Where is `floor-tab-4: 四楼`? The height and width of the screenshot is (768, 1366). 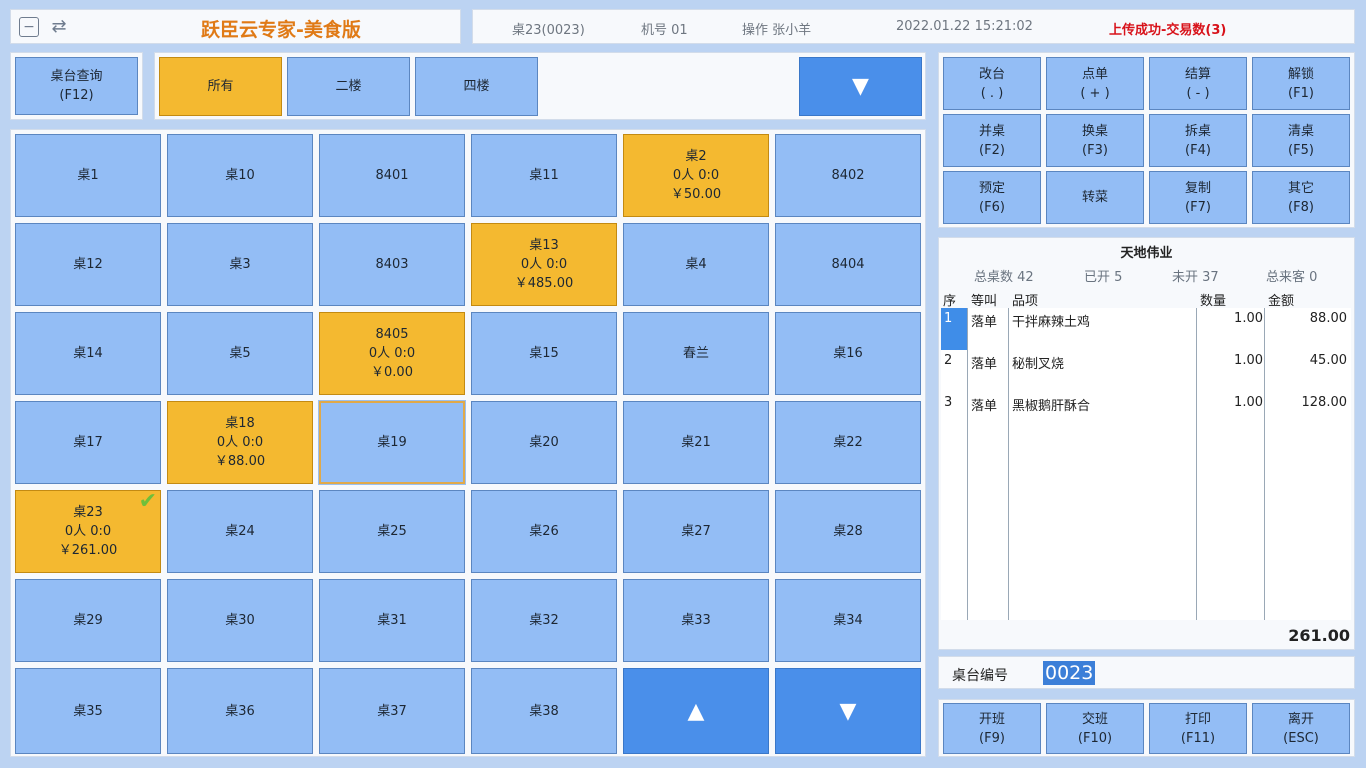
floor-tab-4: 四楼 is located at coordinates (476, 86).